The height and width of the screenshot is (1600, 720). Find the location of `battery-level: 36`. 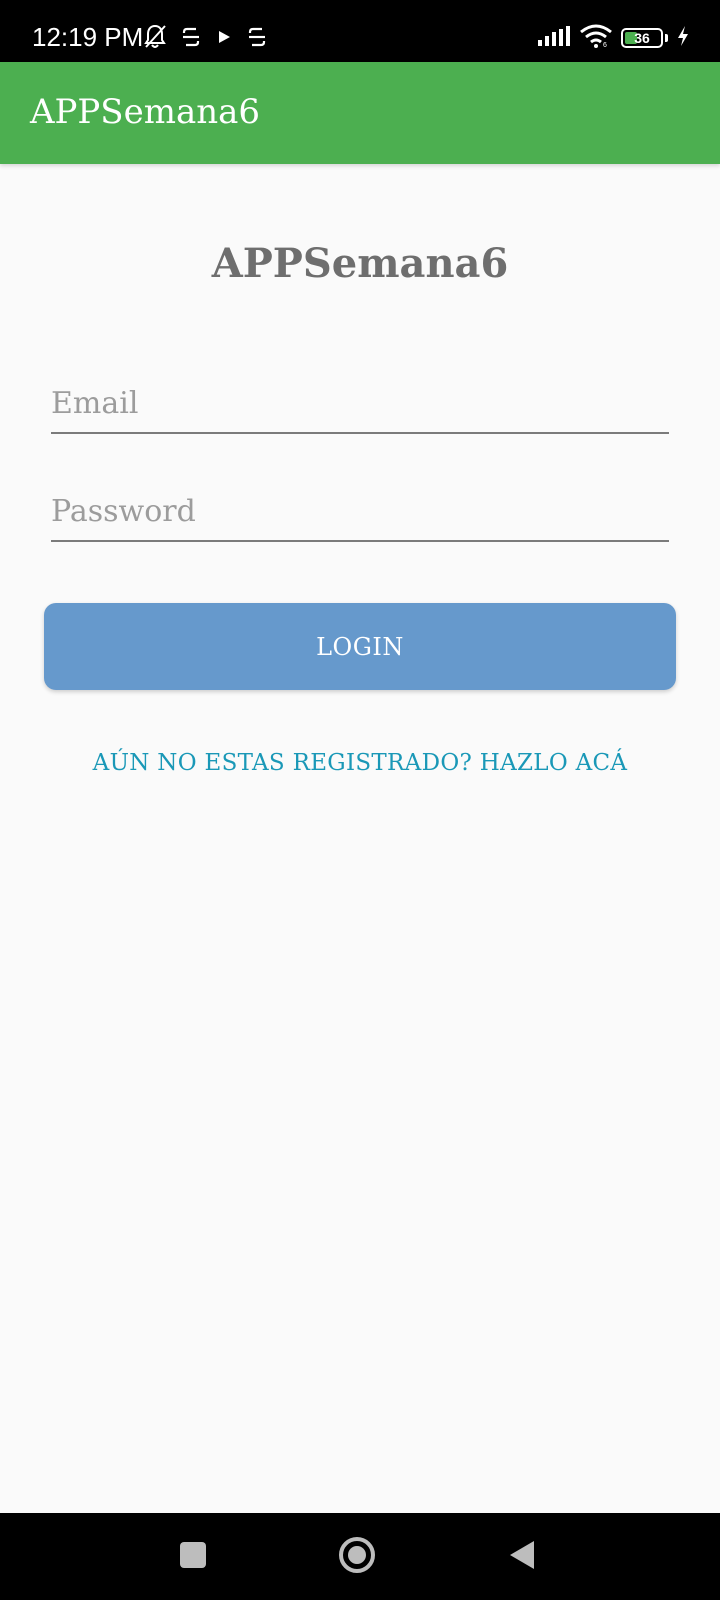

battery-level: 36 is located at coordinates (642, 38).